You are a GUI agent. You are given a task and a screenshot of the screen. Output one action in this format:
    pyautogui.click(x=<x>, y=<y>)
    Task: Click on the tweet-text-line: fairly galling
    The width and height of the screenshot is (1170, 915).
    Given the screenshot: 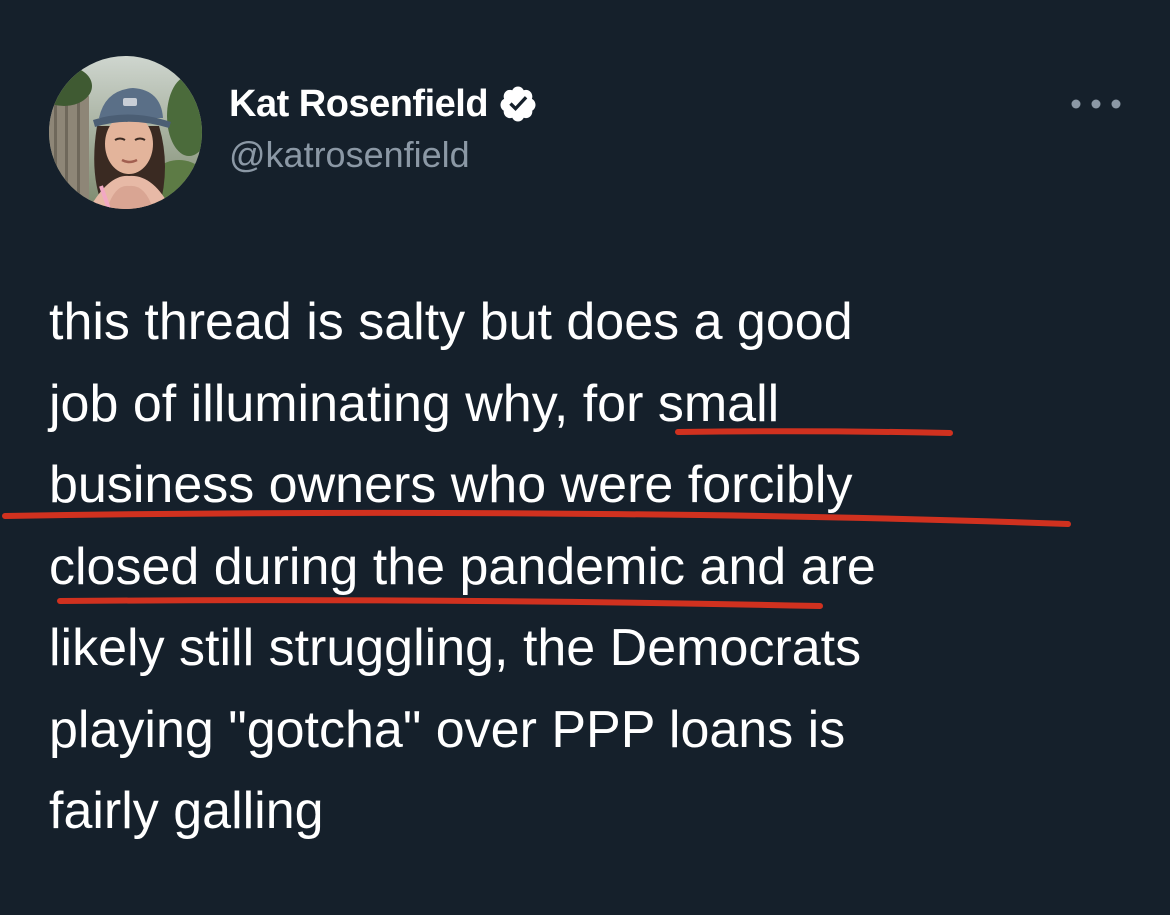 What is the action you would take?
    pyautogui.click(x=186, y=811)
    